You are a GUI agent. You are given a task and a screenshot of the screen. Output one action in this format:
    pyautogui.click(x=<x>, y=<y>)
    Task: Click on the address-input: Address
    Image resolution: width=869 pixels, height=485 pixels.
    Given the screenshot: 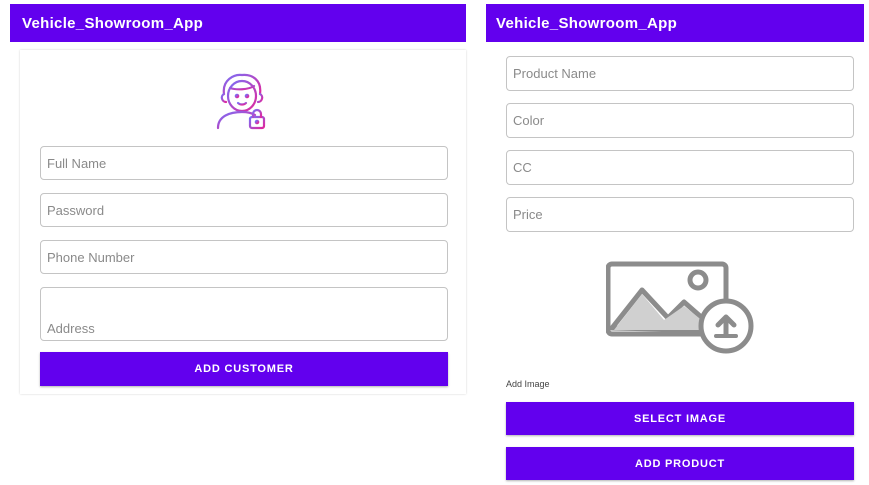 What is the action you would take?
    pyautogui.click(x=244, y=314)
    